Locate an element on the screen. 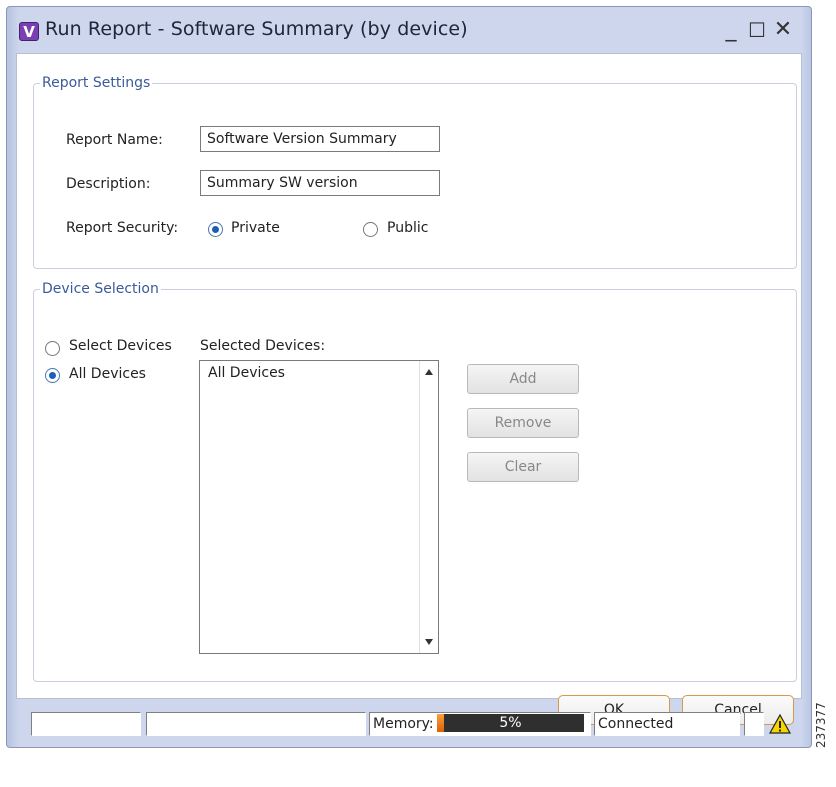 The width and height of the screenshot is (836, 787). list-scrollbar is located at coordinates (428, 507).